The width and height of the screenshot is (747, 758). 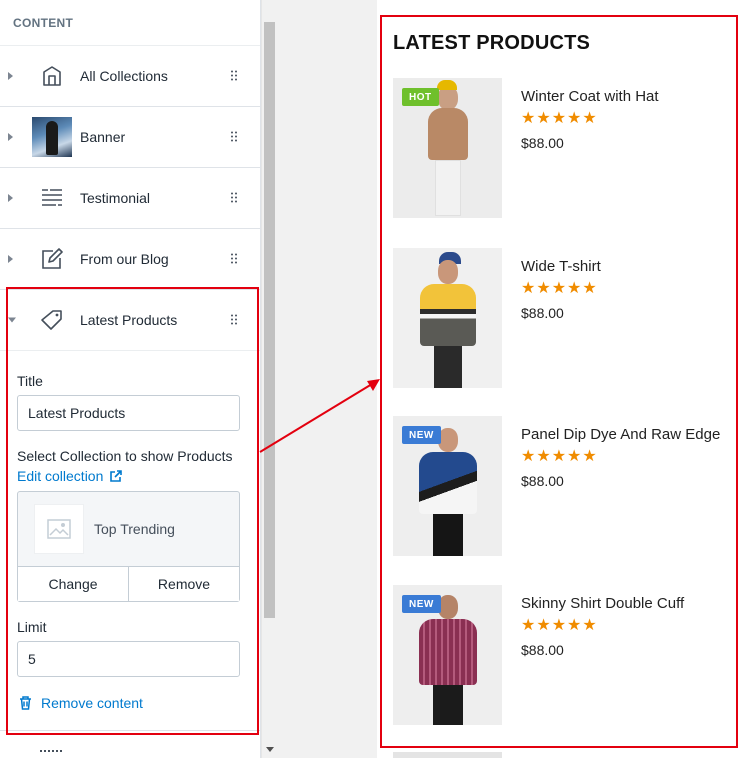 What do you see at coordinates (319, 416) in the screenshot?
I see `annotation-arrow` at bounding box center [319, 416].